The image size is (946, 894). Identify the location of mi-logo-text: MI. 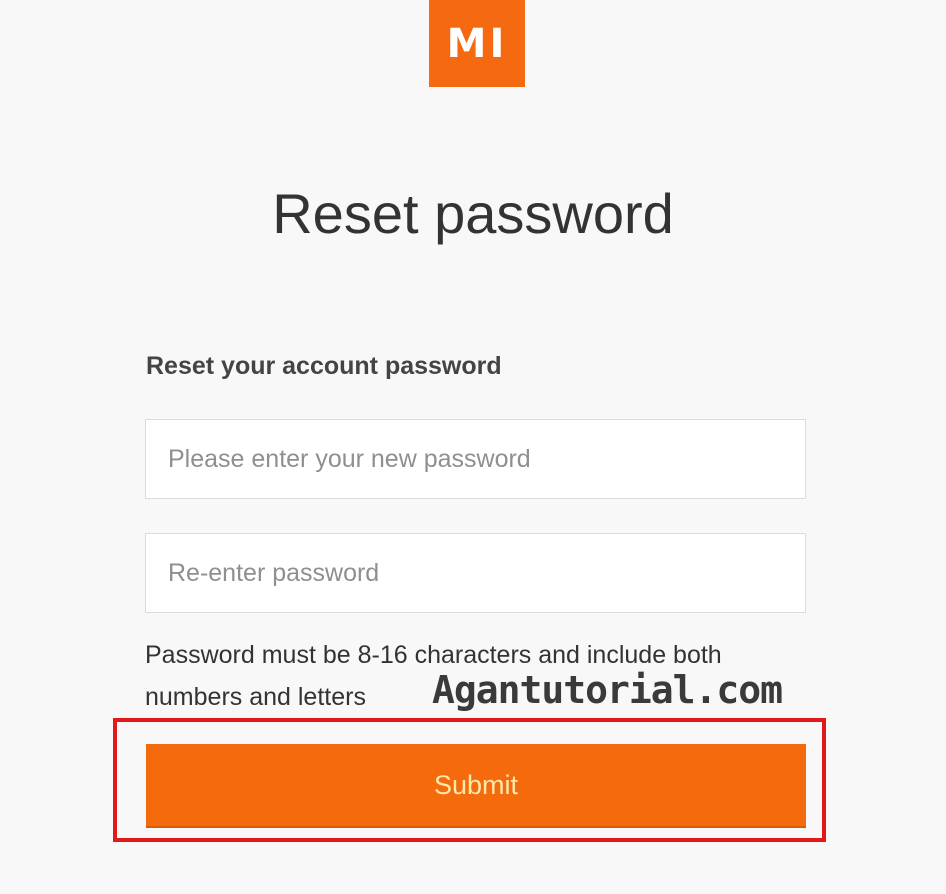
(477, 43).